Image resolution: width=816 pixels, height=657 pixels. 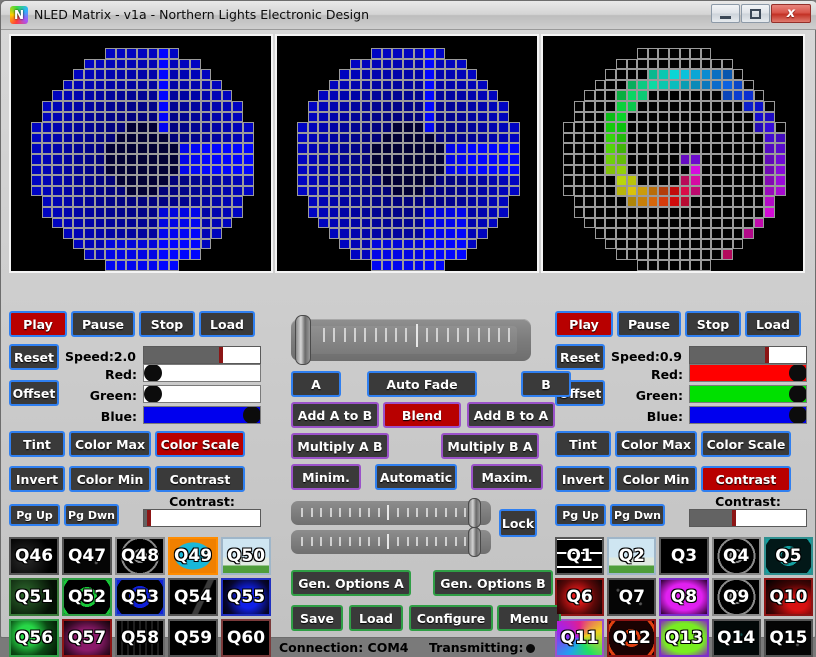 I want to click on blend-add-b-to-a-button: Add B to A, so click(x=511, y=415).